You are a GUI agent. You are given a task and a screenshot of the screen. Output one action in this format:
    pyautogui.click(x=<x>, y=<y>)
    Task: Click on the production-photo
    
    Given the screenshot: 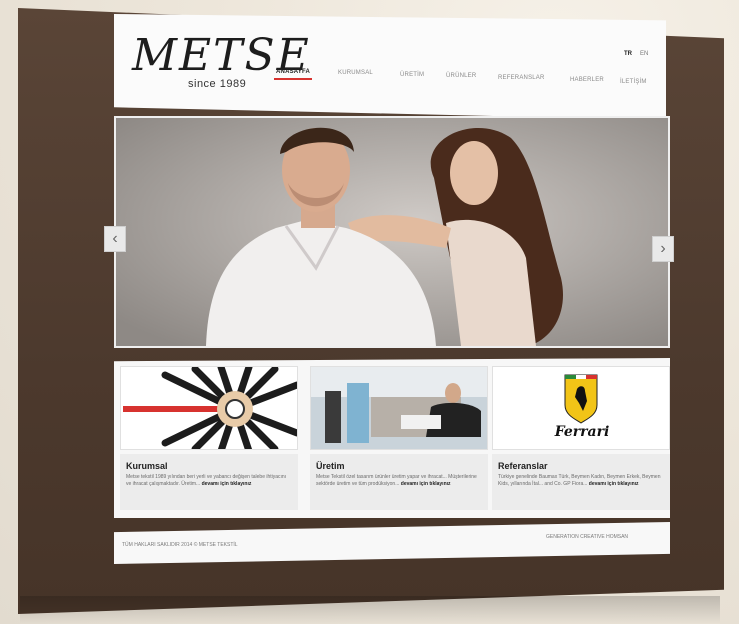 What is the action you would take?
    pyautogui.click(x=399, y=408)
    